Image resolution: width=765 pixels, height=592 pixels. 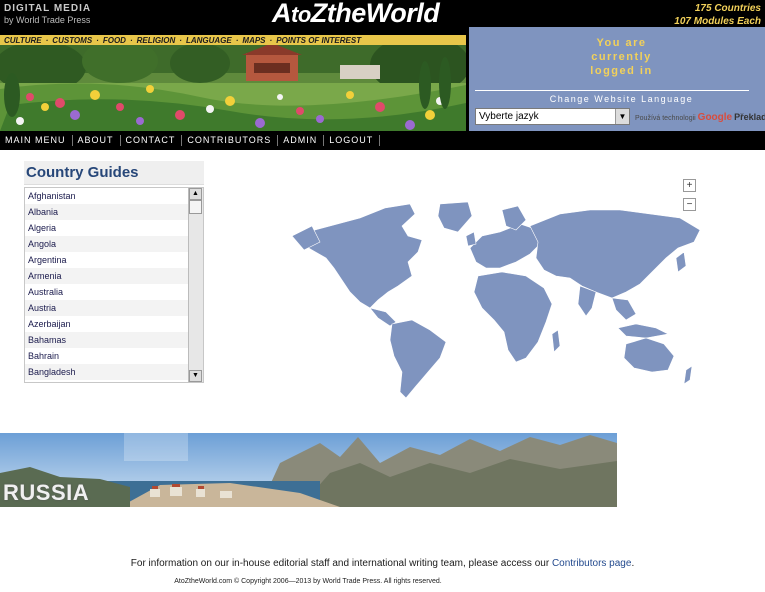 What do you see at coordinates (114, 244) in the screenshot?
I see `country-item-angola: Angola` at bounding box center [114, 244].